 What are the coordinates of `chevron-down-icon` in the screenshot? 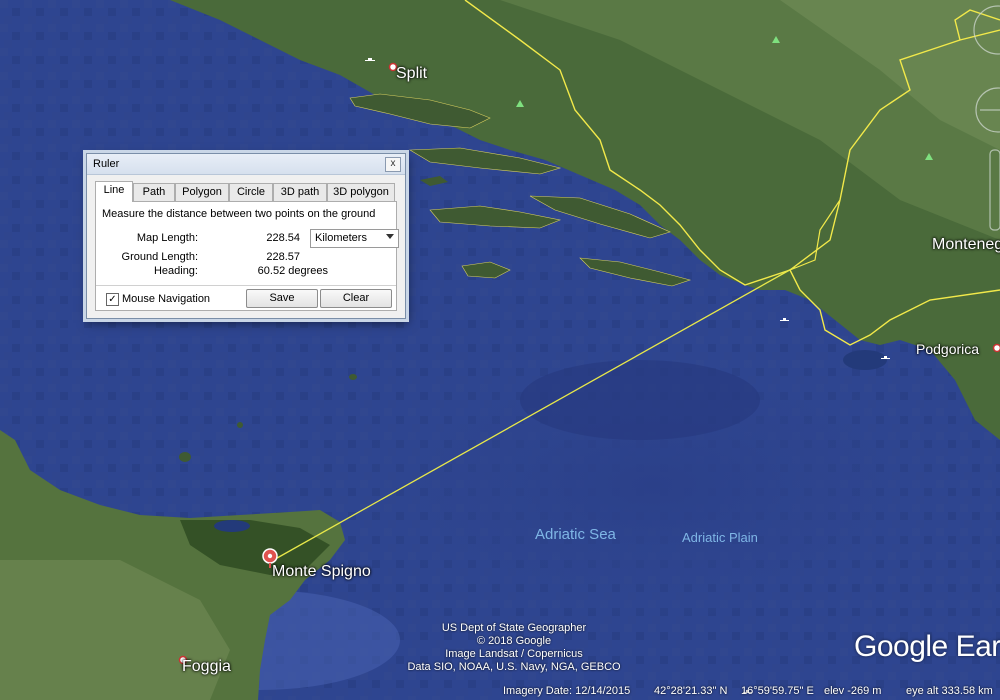 It's located at (390, 236).